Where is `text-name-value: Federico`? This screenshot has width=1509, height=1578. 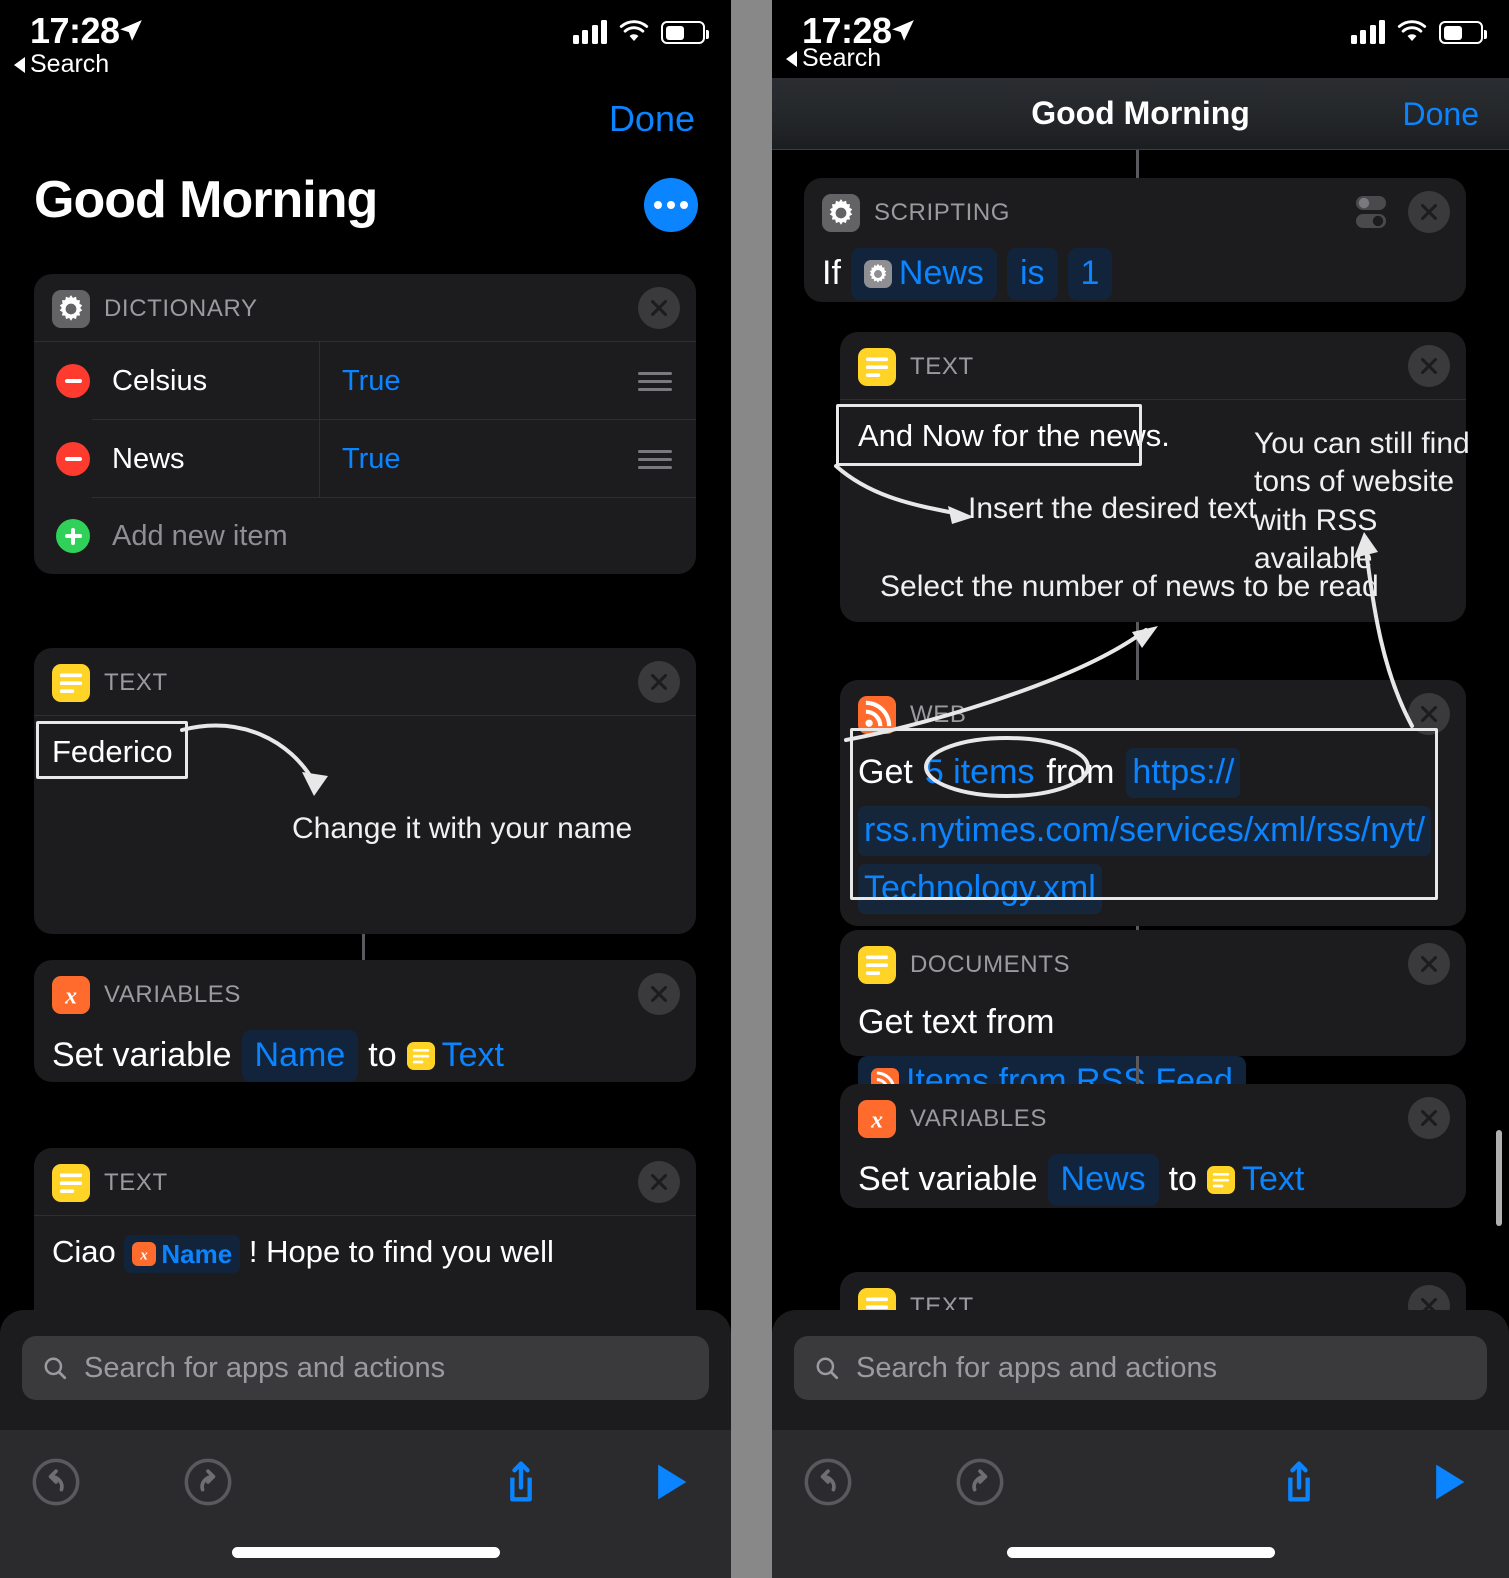 text-name-value: Federico is located at coordinates (365, 751).